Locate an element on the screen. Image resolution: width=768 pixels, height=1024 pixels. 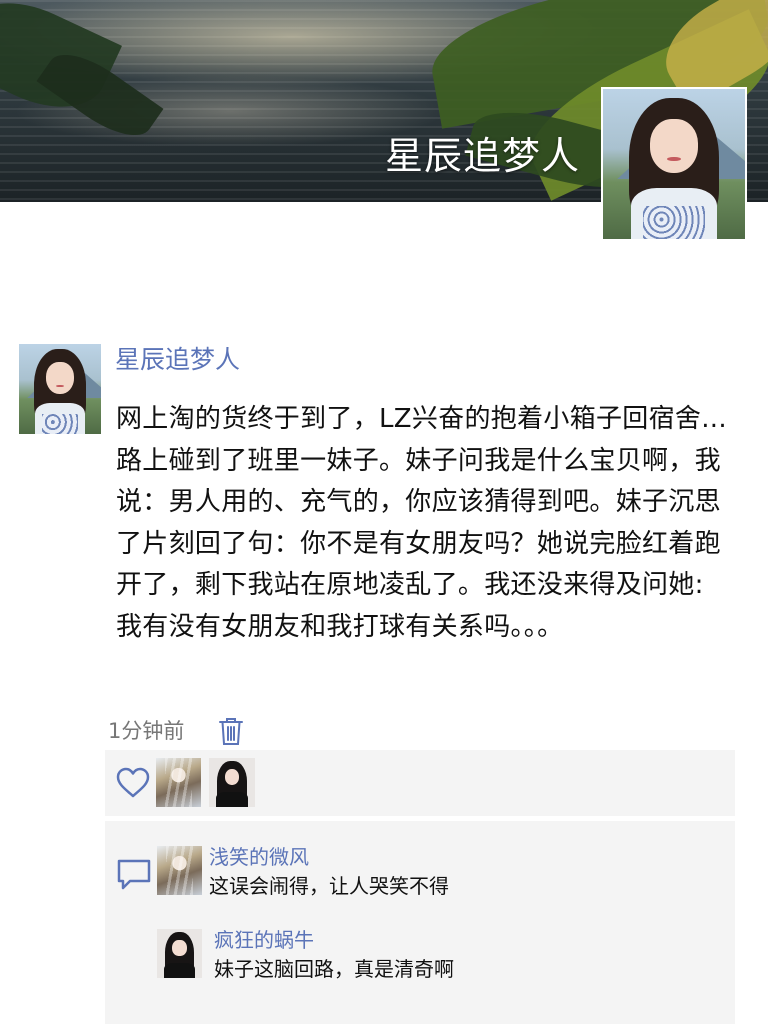
trash-icon is located at coordinates (231, 731).